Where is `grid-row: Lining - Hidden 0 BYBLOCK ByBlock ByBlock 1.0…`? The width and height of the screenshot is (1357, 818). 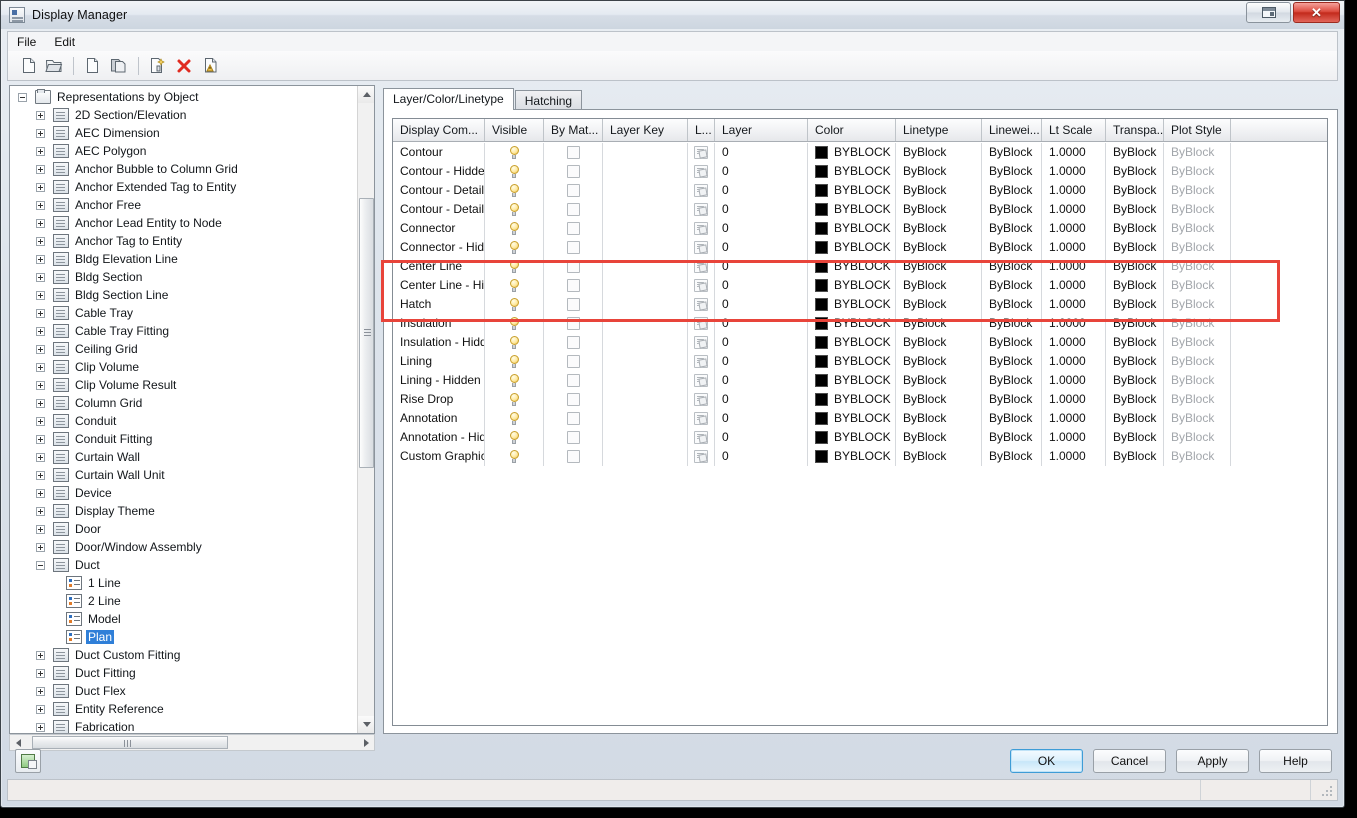
grid-row: Lining - Hidden 0 BYBLOCK ByBlock ByBlock 1.0… is located at coordinates (860, 380).